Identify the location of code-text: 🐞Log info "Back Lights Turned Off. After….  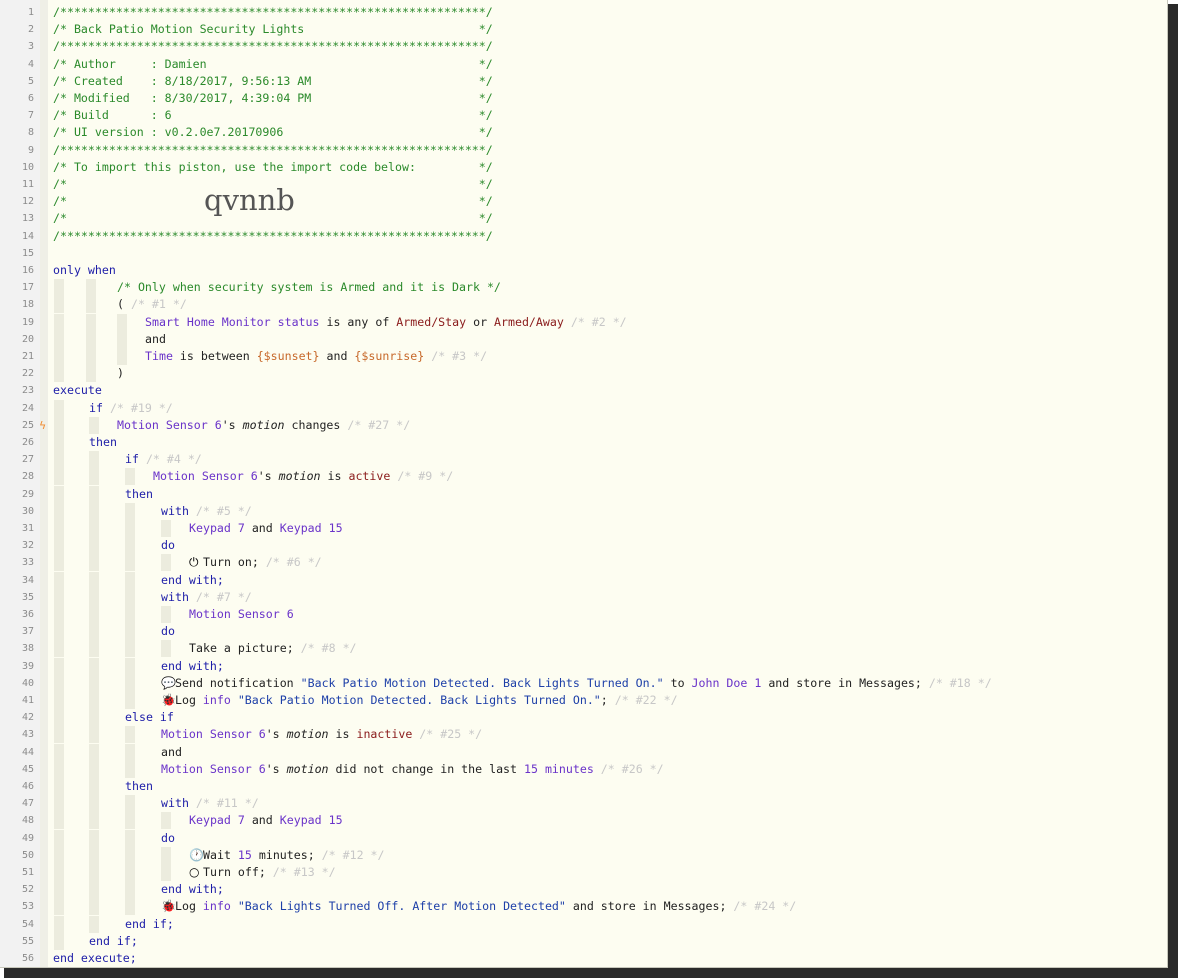
(478, 906).